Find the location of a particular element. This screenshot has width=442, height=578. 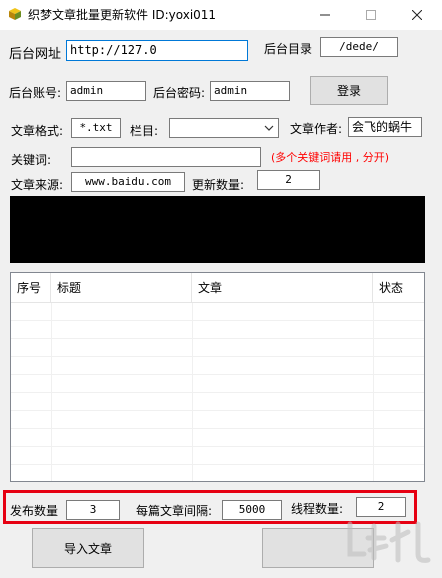

column-header-article: 文章 is located at coordinates (282, 288).